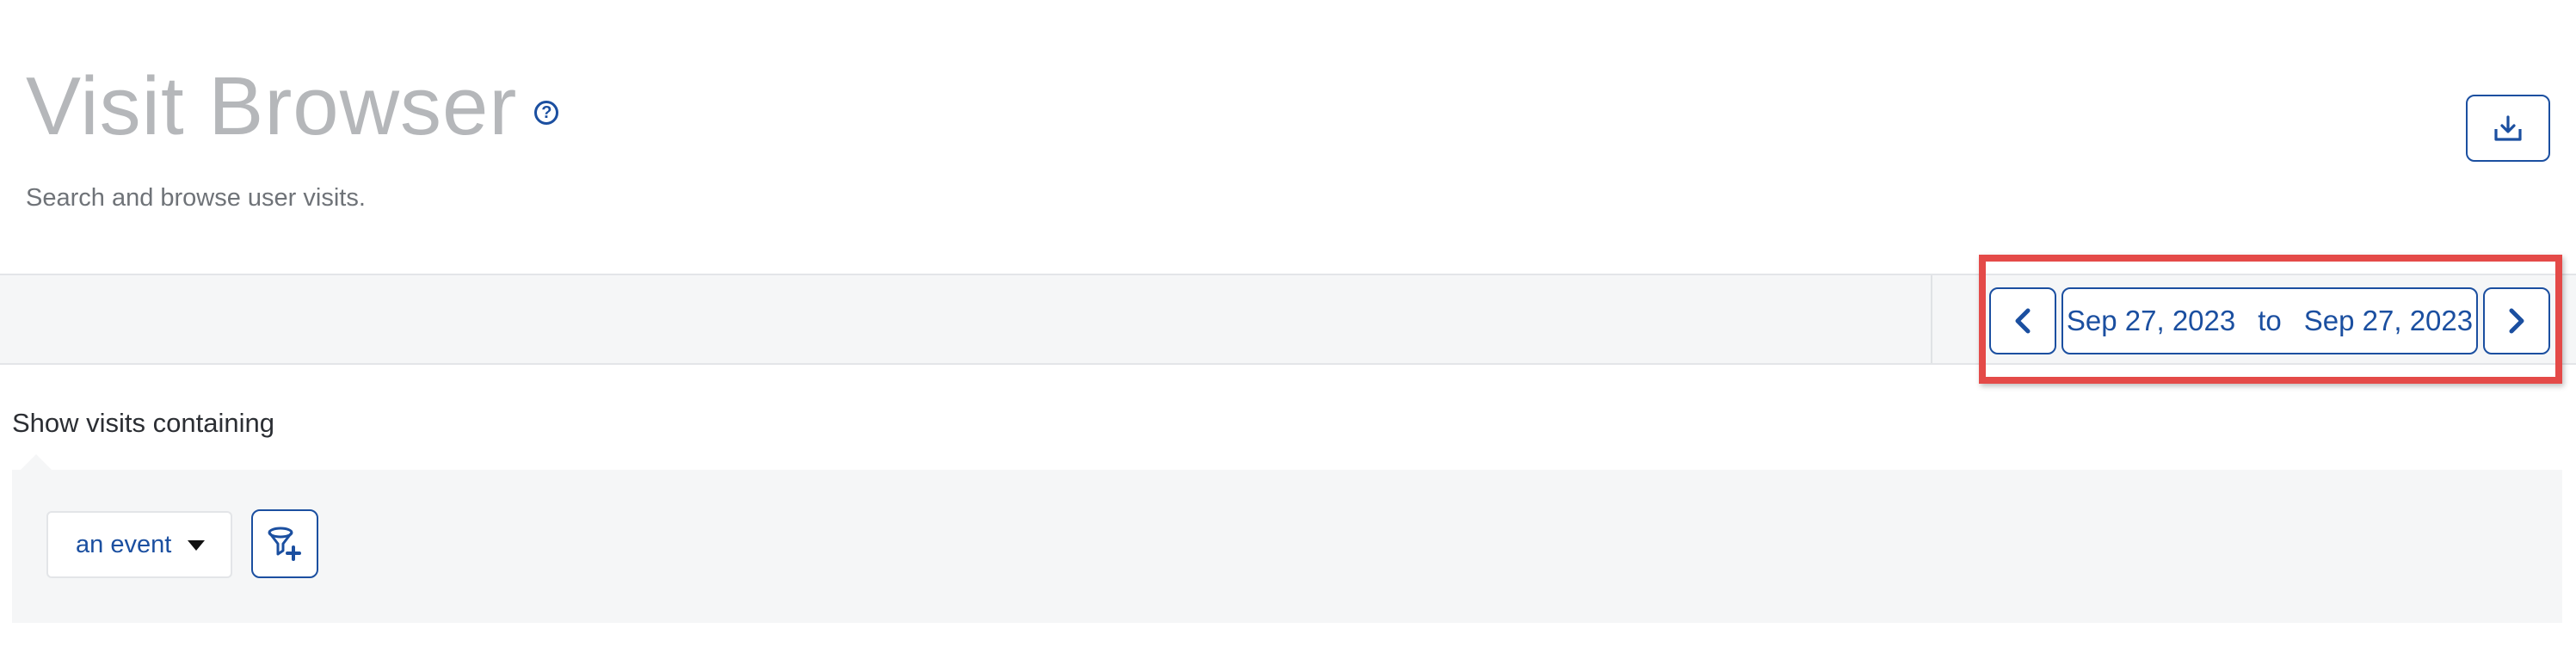 The image size is (2576, 647). I want to click on help-icon: ?, so click(547, 113).